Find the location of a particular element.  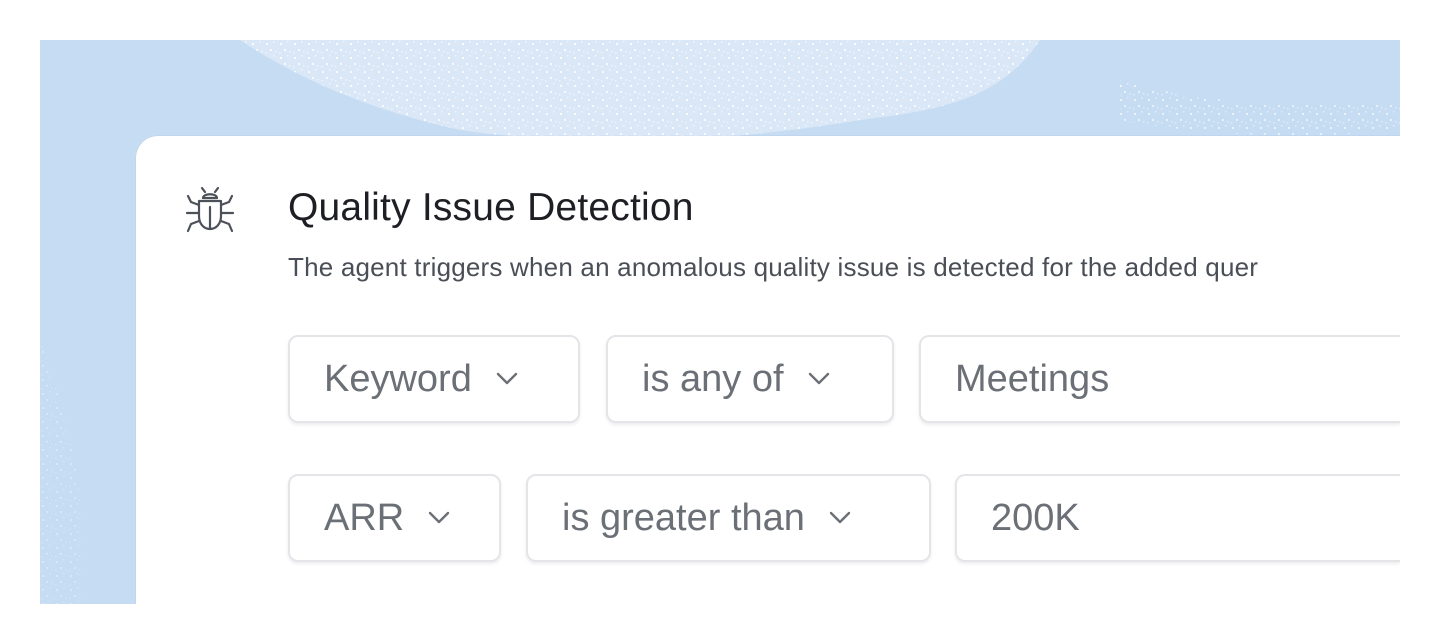

operator-label: is any of is located at coordinates (713, 378).